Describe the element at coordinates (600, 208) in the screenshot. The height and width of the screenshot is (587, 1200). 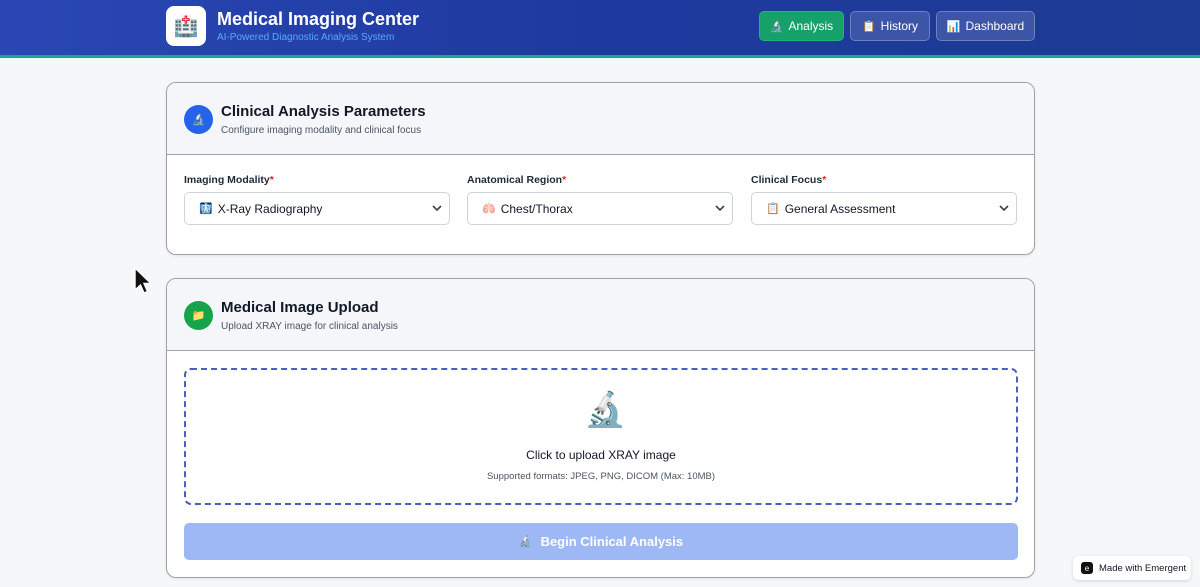
I see `anatomical-region-select: 🫁 Chest/Thorax` at that location.